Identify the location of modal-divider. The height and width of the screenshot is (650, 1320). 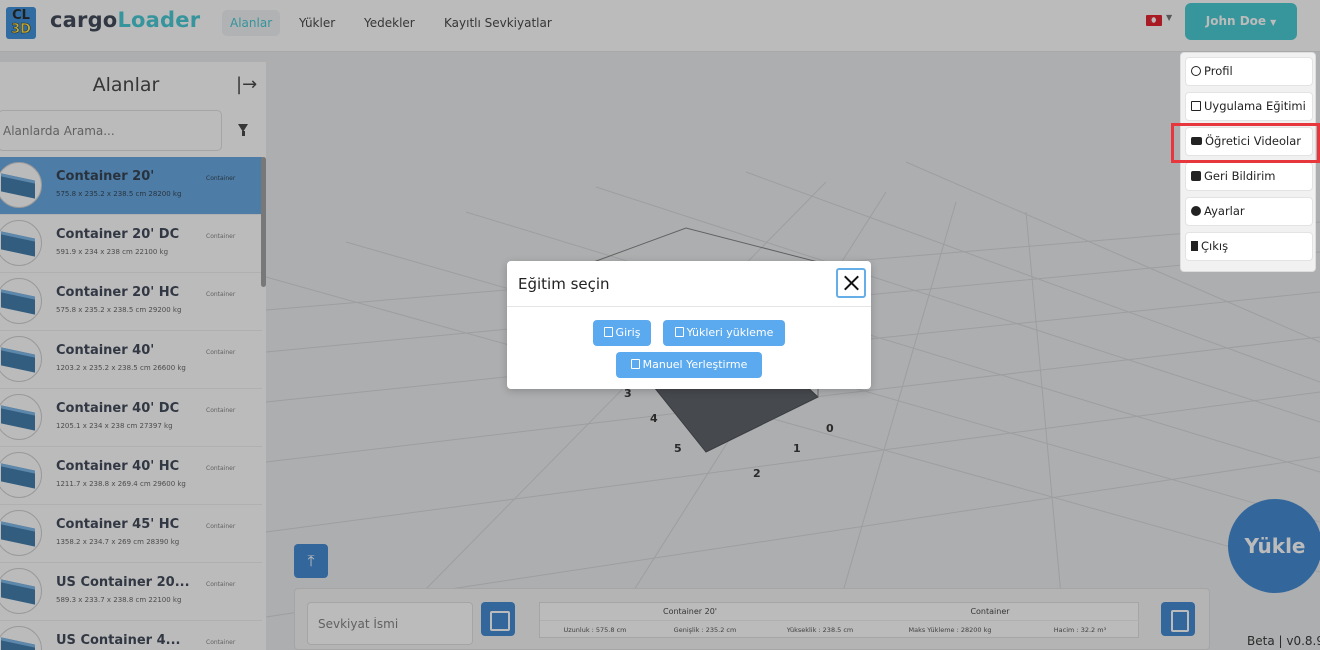
(689, 306).